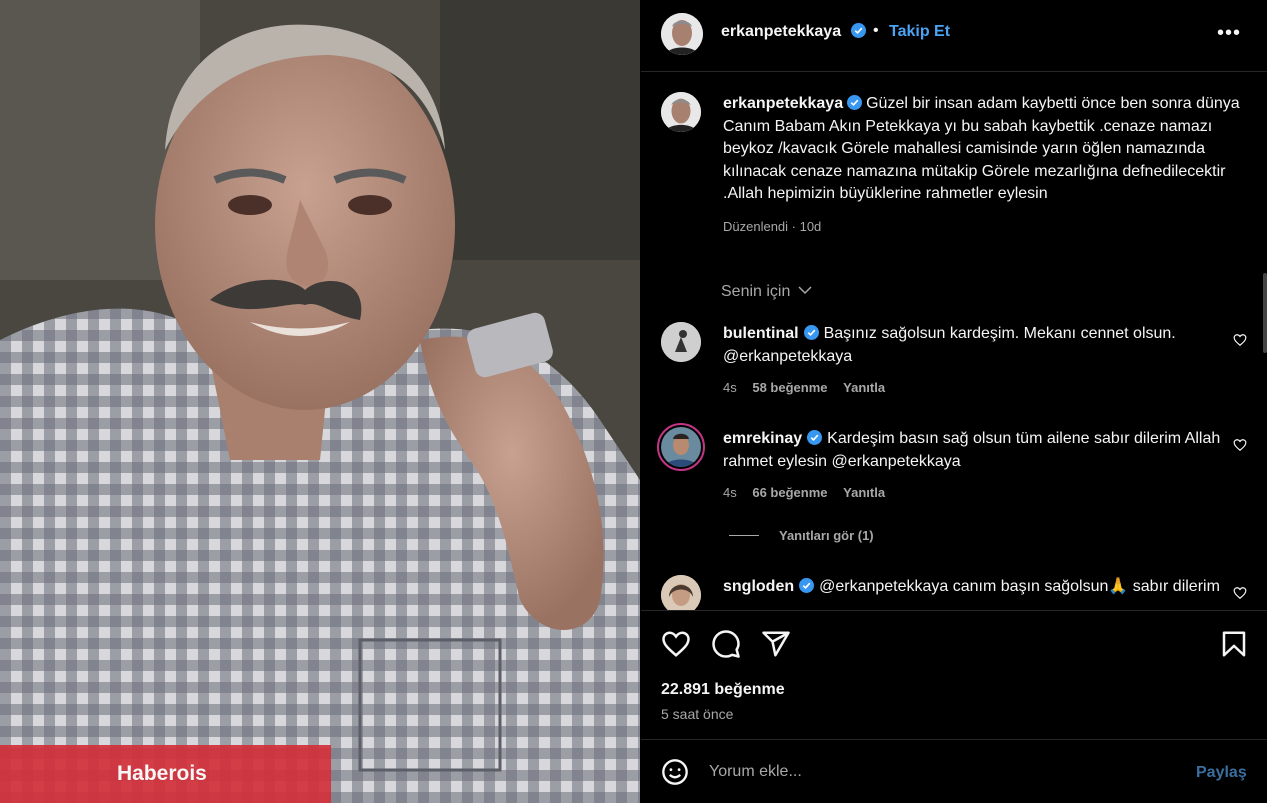 This screenshot has width=1267, height=803. Describe the element at coordinates (762, 438) in the screenshot. I see `comment-username: emrekinay` at that location.